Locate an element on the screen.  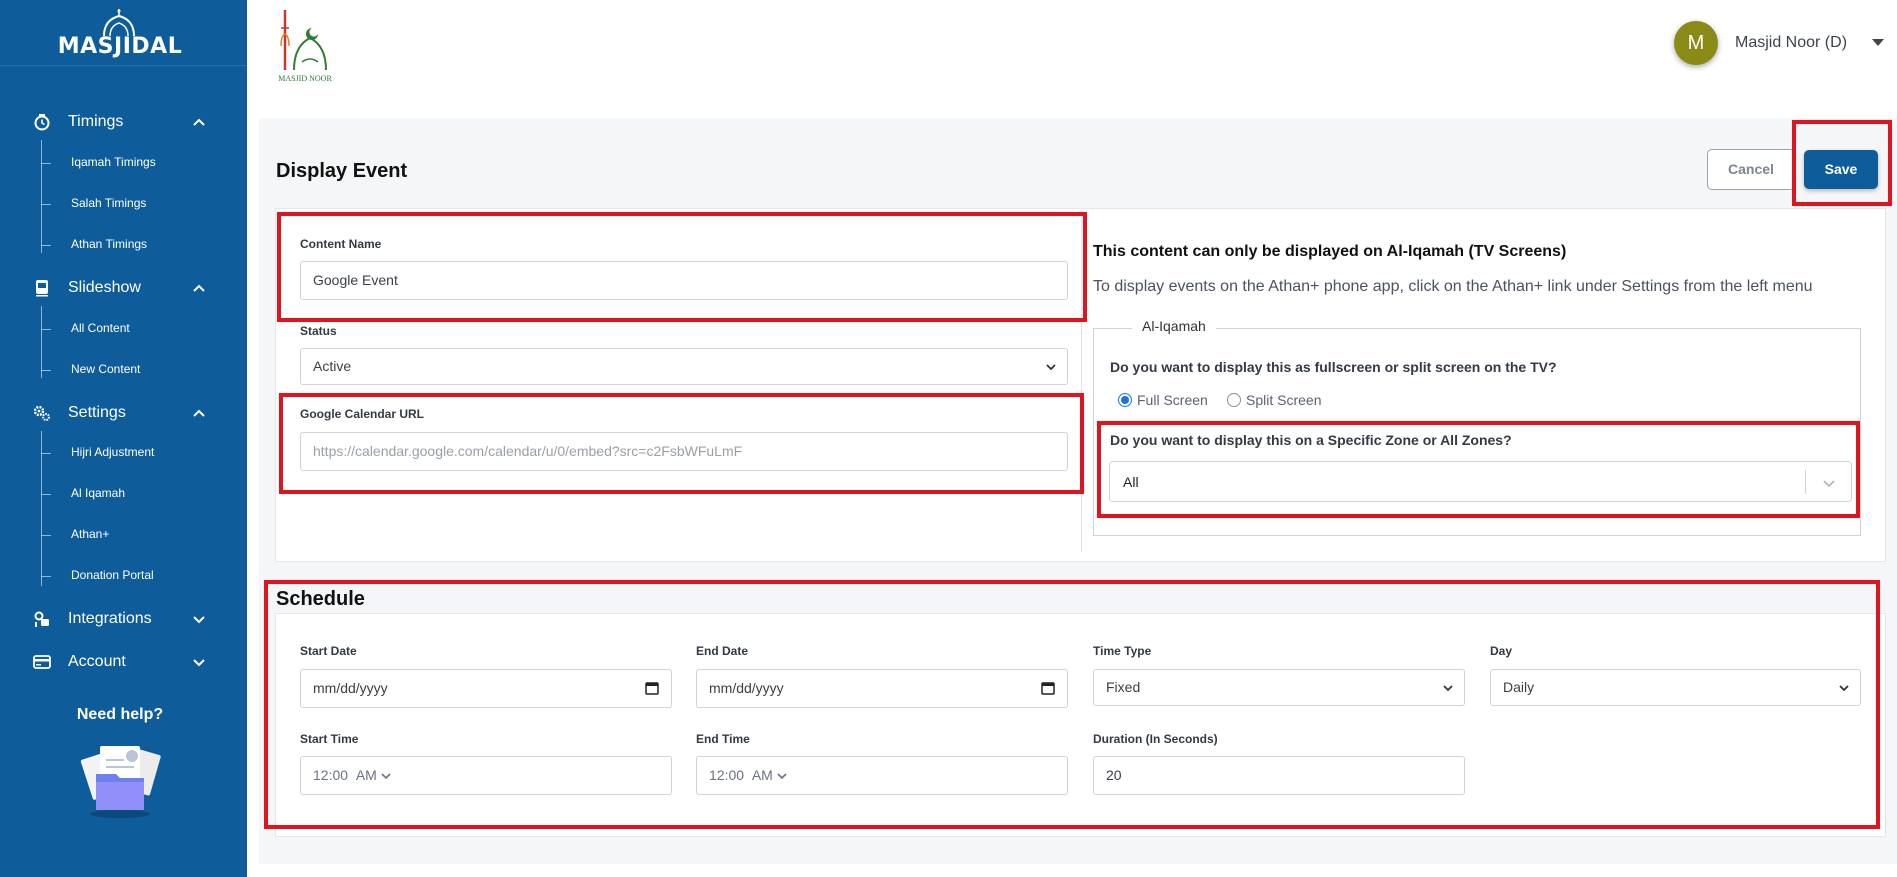
duration-input: 20 is located at coordinates (1279, 775).